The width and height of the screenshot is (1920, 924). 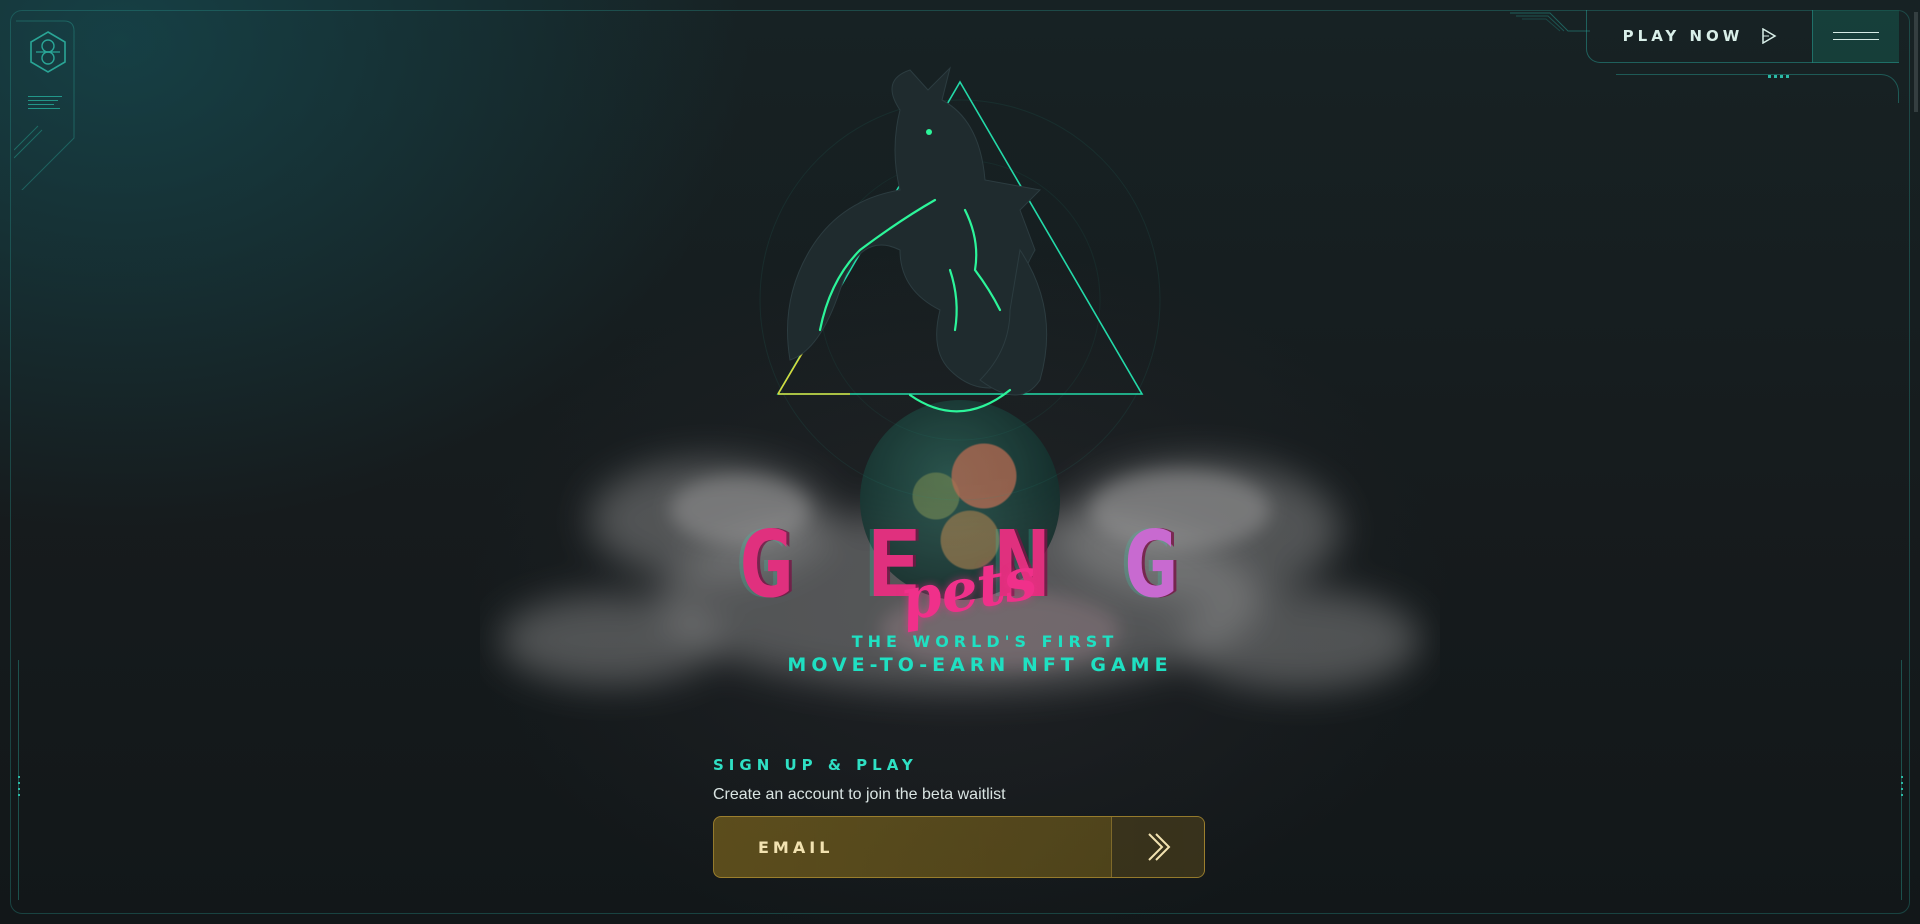 I want to click on tagline-line-2: MOVE-TO-EARN NFT GAME, so click(x=980, y=665).